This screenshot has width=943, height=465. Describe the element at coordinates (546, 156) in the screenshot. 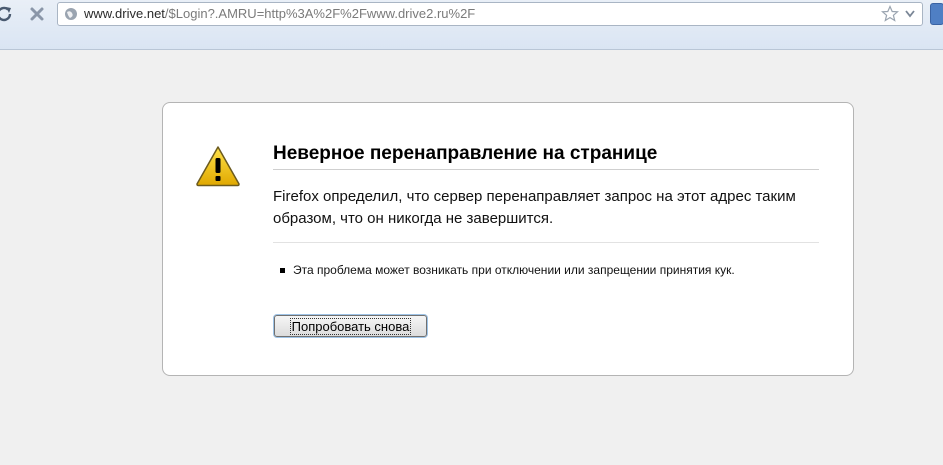

I see `error-title: Неверное перенаправление на странице` at that location.